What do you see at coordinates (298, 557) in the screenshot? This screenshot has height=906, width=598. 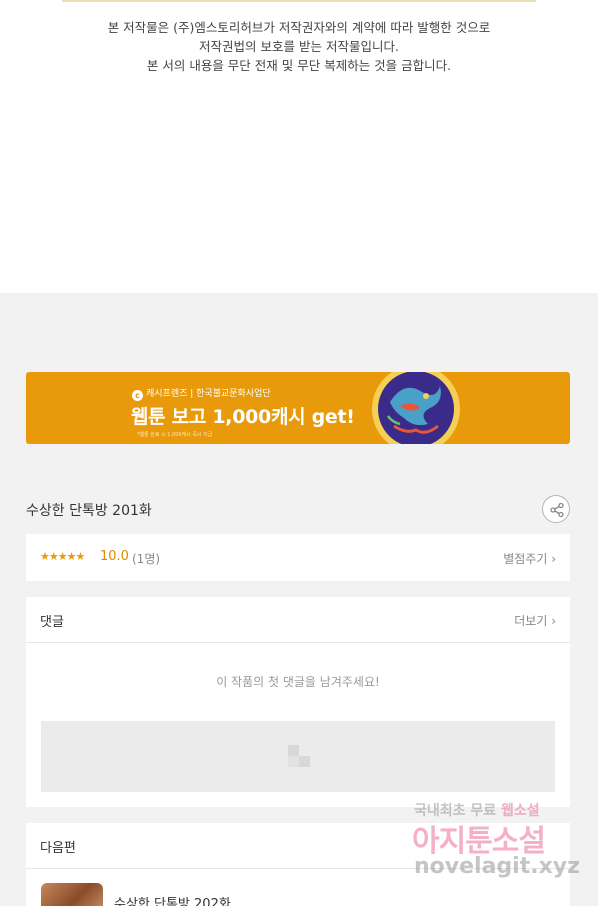 I see `rating-card: ★★★★★ 10.0 (1명) 별점주기 ›` at bounding box center [298, 557].